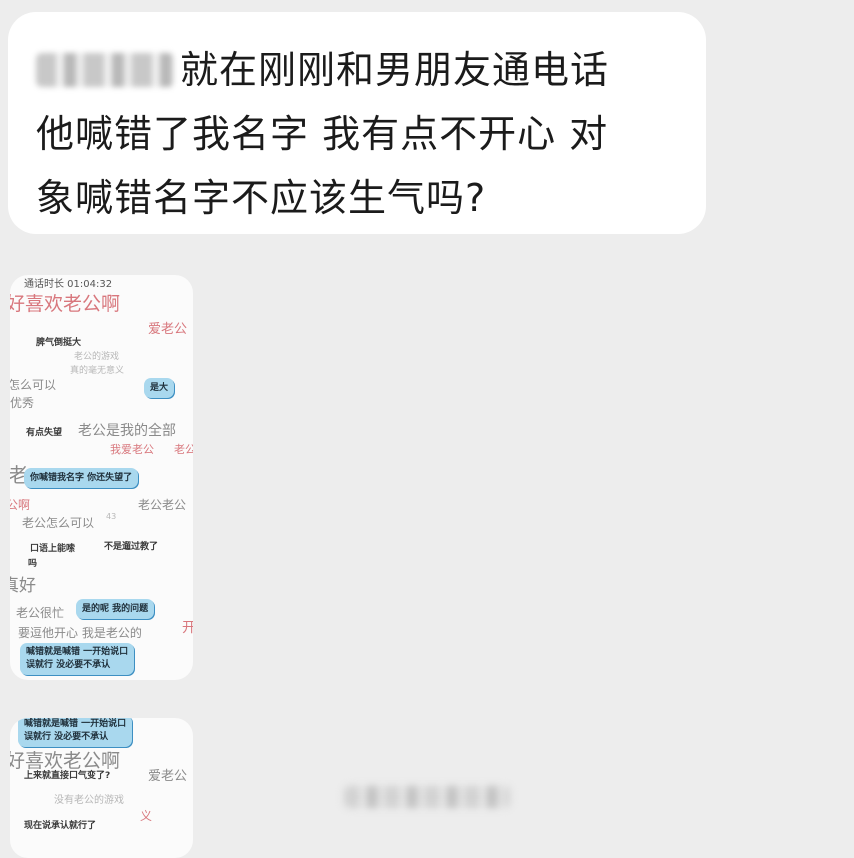  I want to click on chat-text: 有点失望, so click(44, 433).